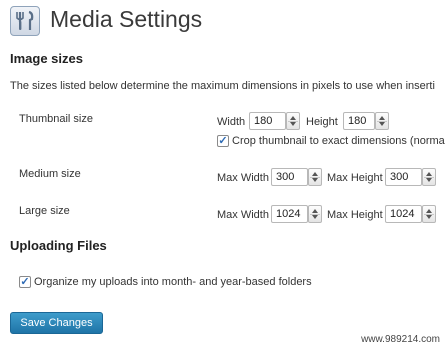 This screenshot has height=350, width=446. Describe the element at coordinates (403, 177) in the screenshot. I see `medium-max-height-input: 300` at that location.